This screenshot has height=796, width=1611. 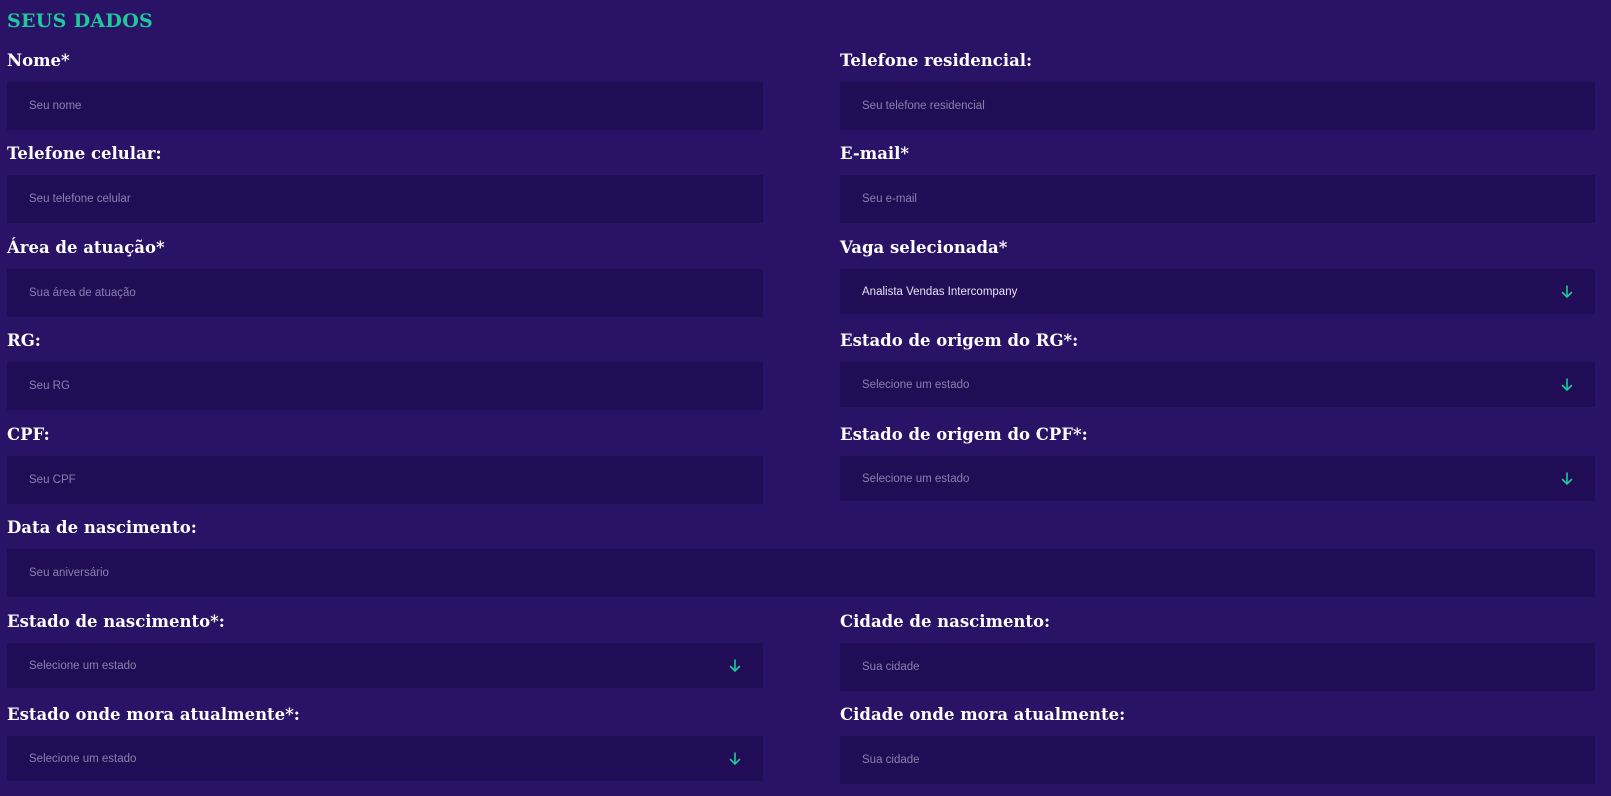 I want to click on nome-input, so click(x=385, y=106).